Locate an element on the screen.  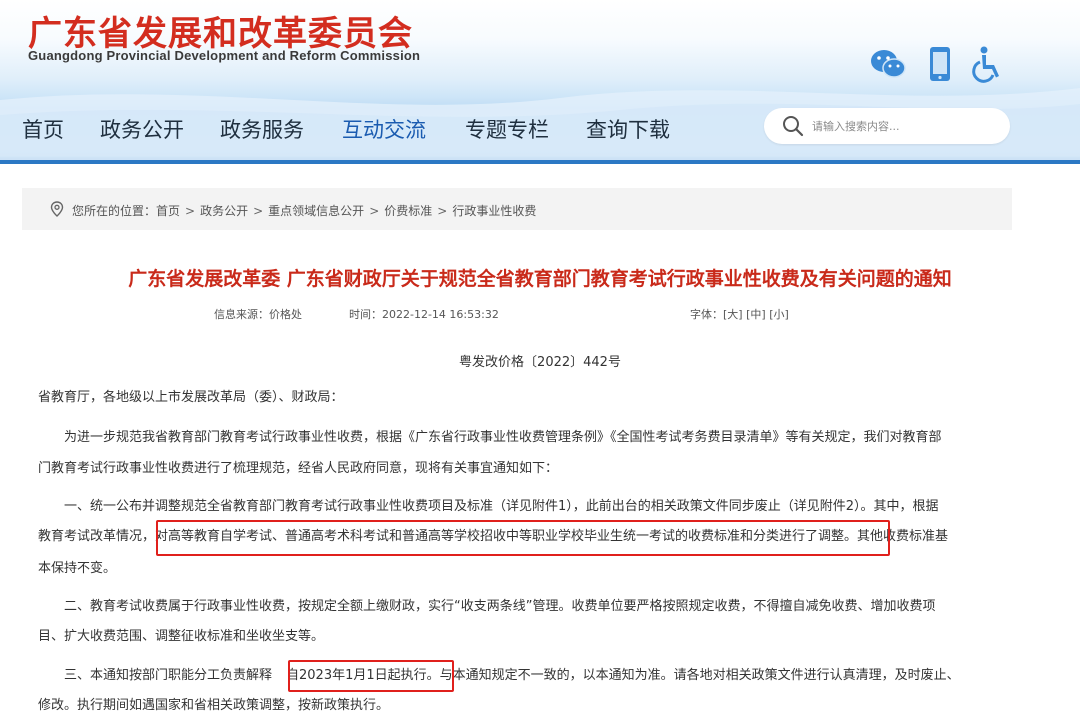
paragraph-2-text: 教育考试改革情况， is located at coordinates (97, 536).